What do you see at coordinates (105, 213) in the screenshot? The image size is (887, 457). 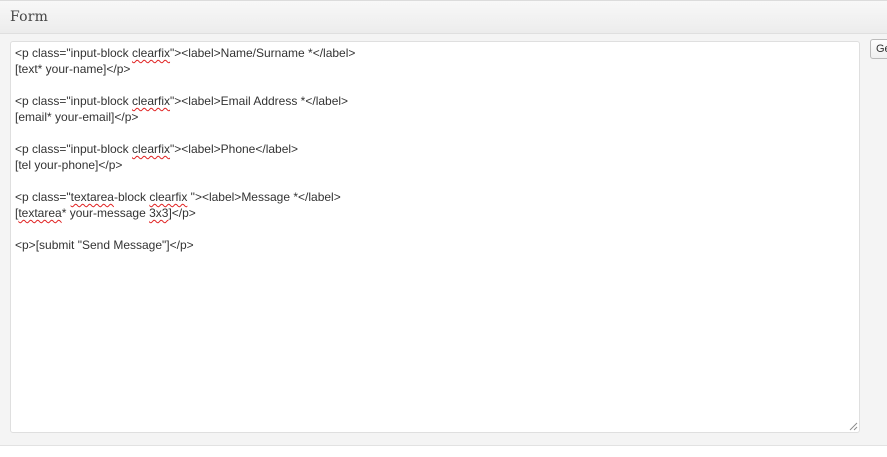 I see `code-text: * your-message` at bounding box center [105, 213].